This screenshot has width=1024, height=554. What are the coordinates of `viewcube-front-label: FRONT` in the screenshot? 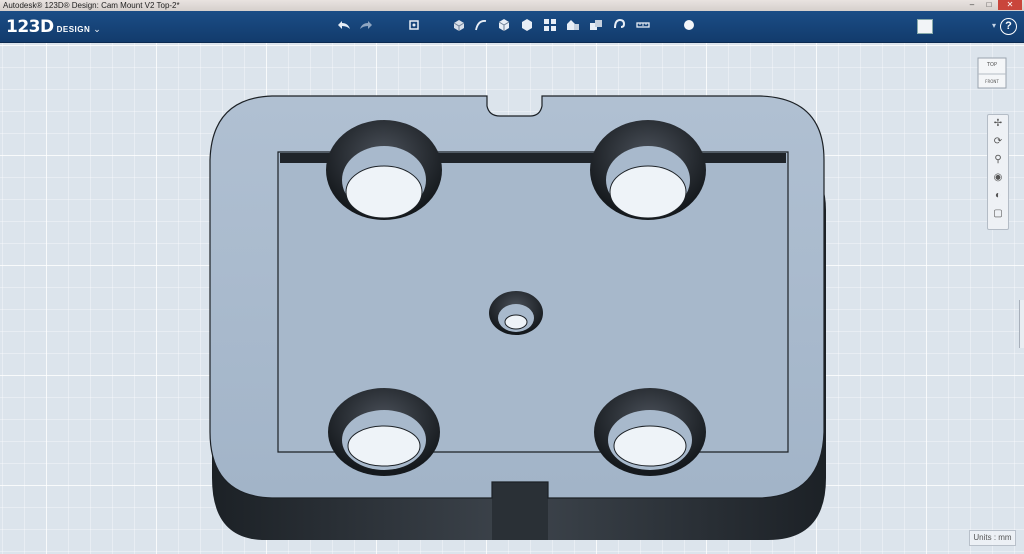 It's located at (992, 81).